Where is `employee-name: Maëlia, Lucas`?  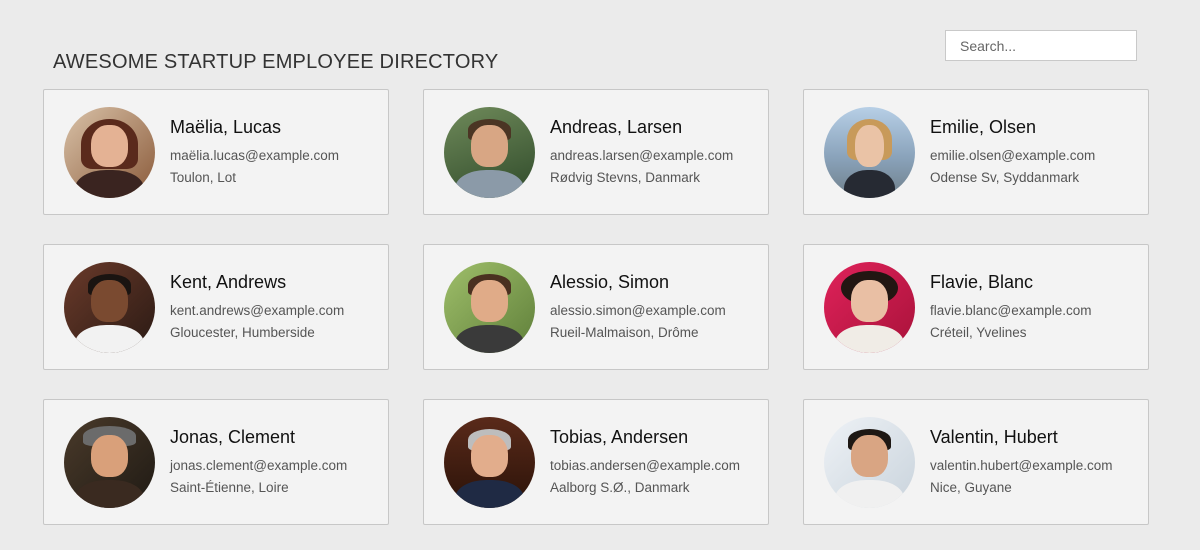
employee-name: Maëlia, Lucas is located at coordinates (226, 126).